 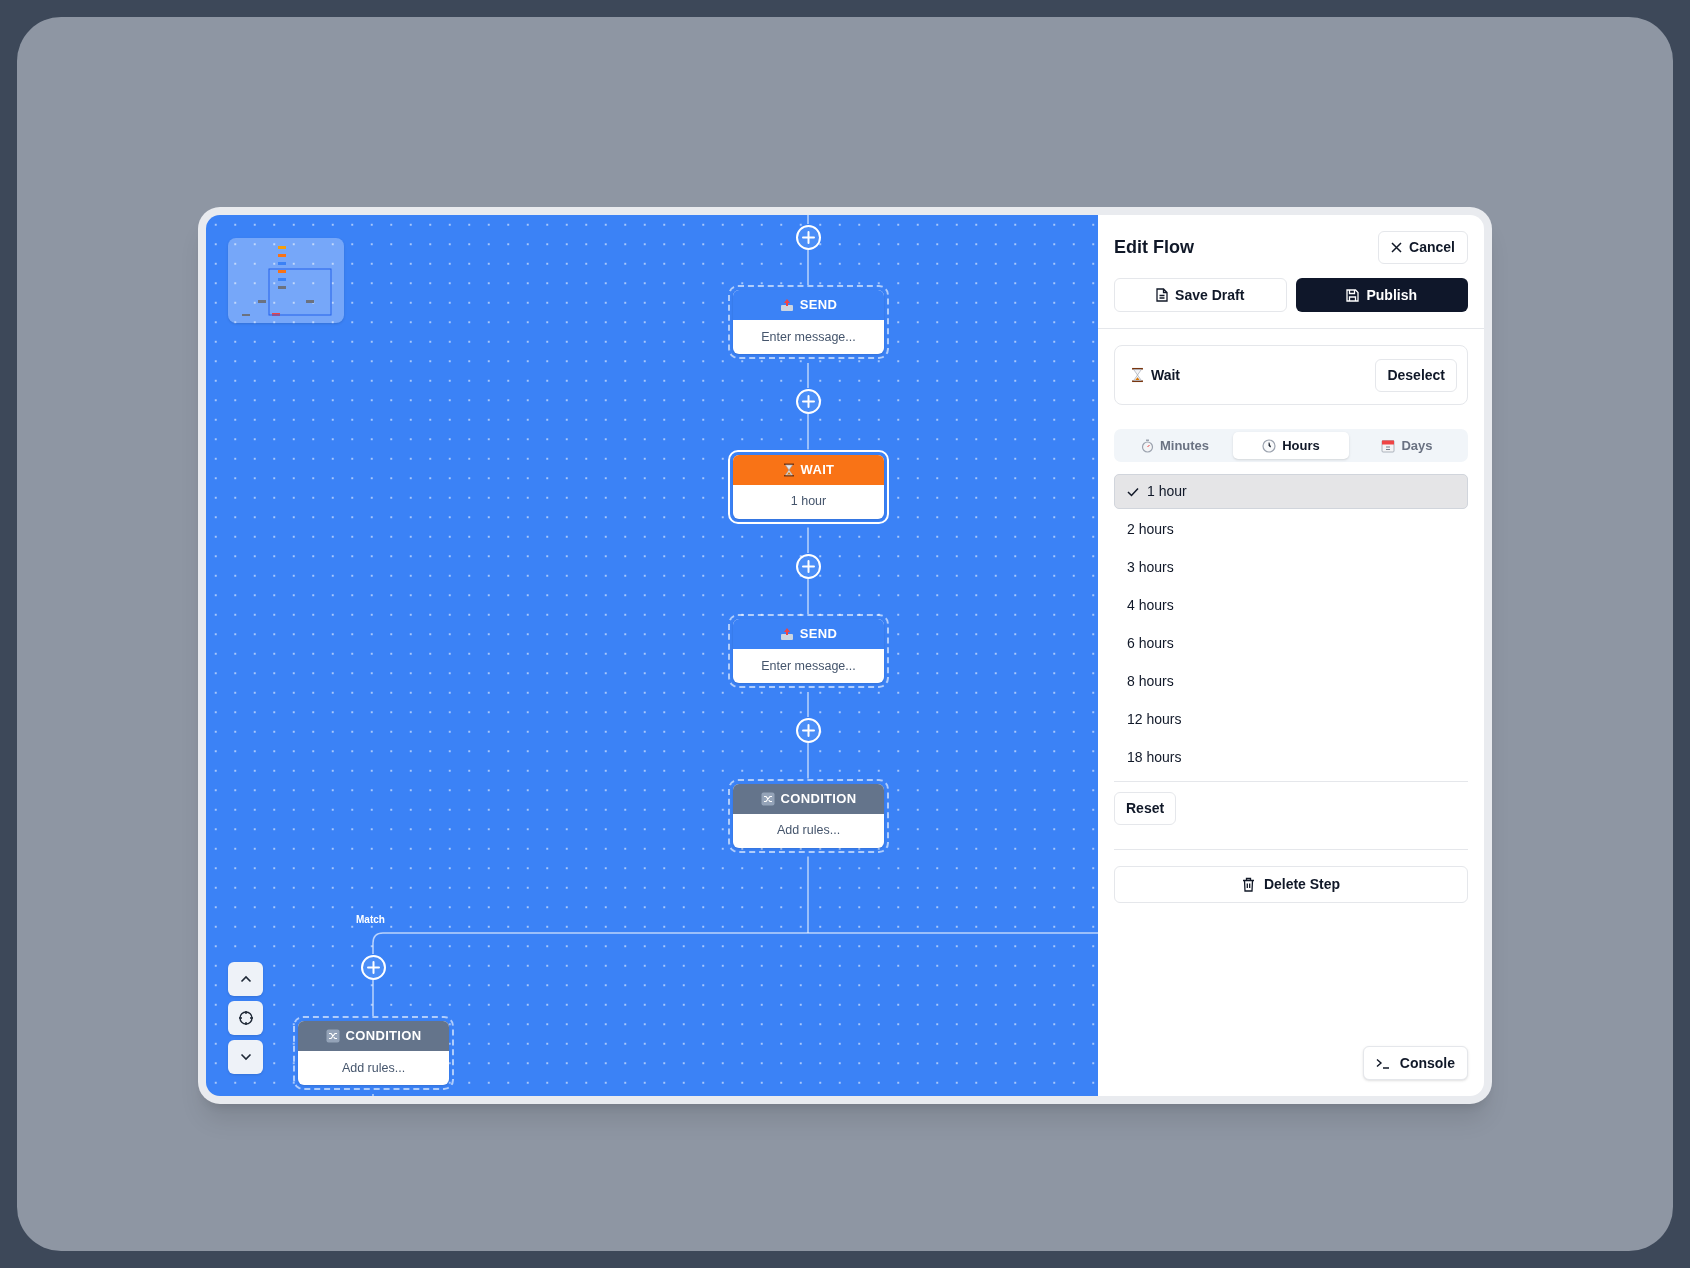 I want to click on chevron-down-icon, so click(x=245, y=1057).